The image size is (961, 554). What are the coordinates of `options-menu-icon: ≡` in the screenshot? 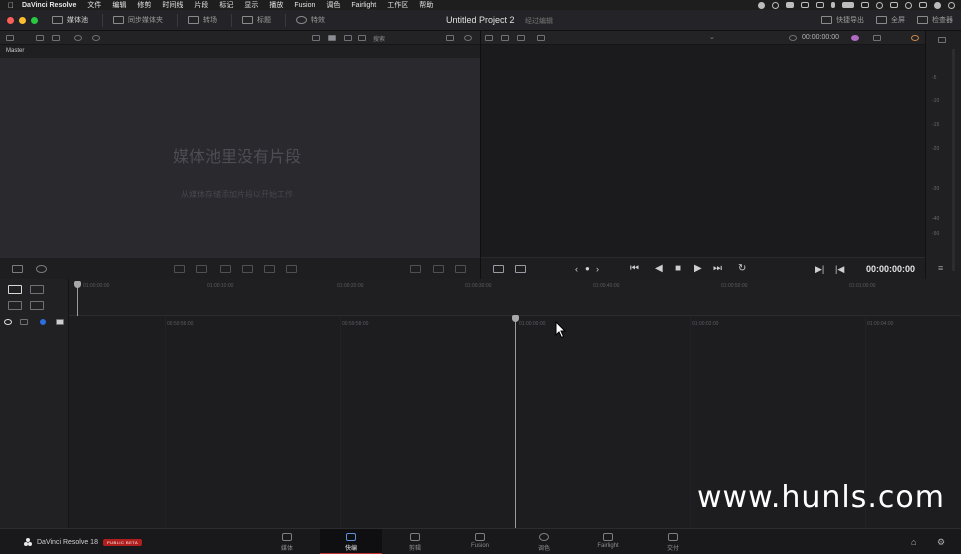 It's located at (940, 268).